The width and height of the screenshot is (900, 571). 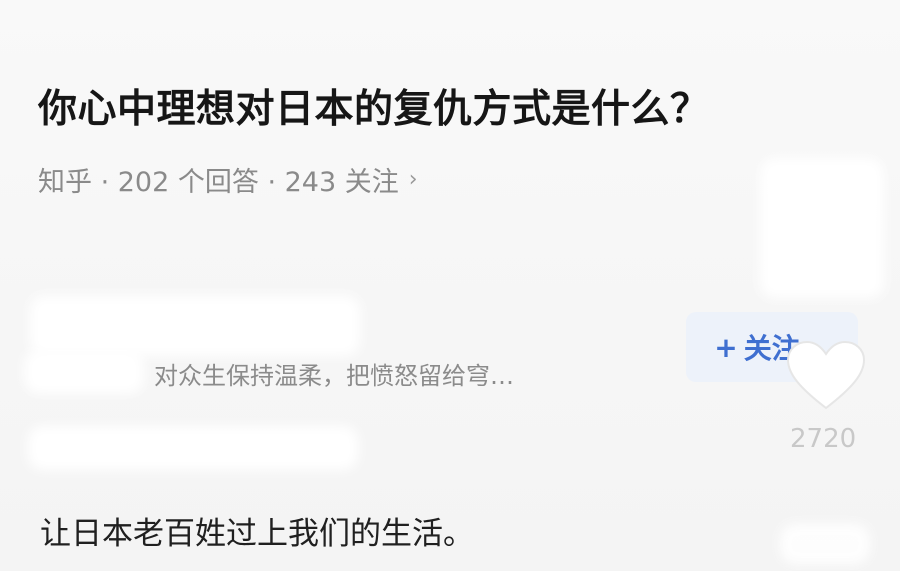 What do you see at coordinates (257, 534) in the screenshot?
I see `answer-text: 让日本老百姓过上我们的生活。` at bounding box center [257, 534].